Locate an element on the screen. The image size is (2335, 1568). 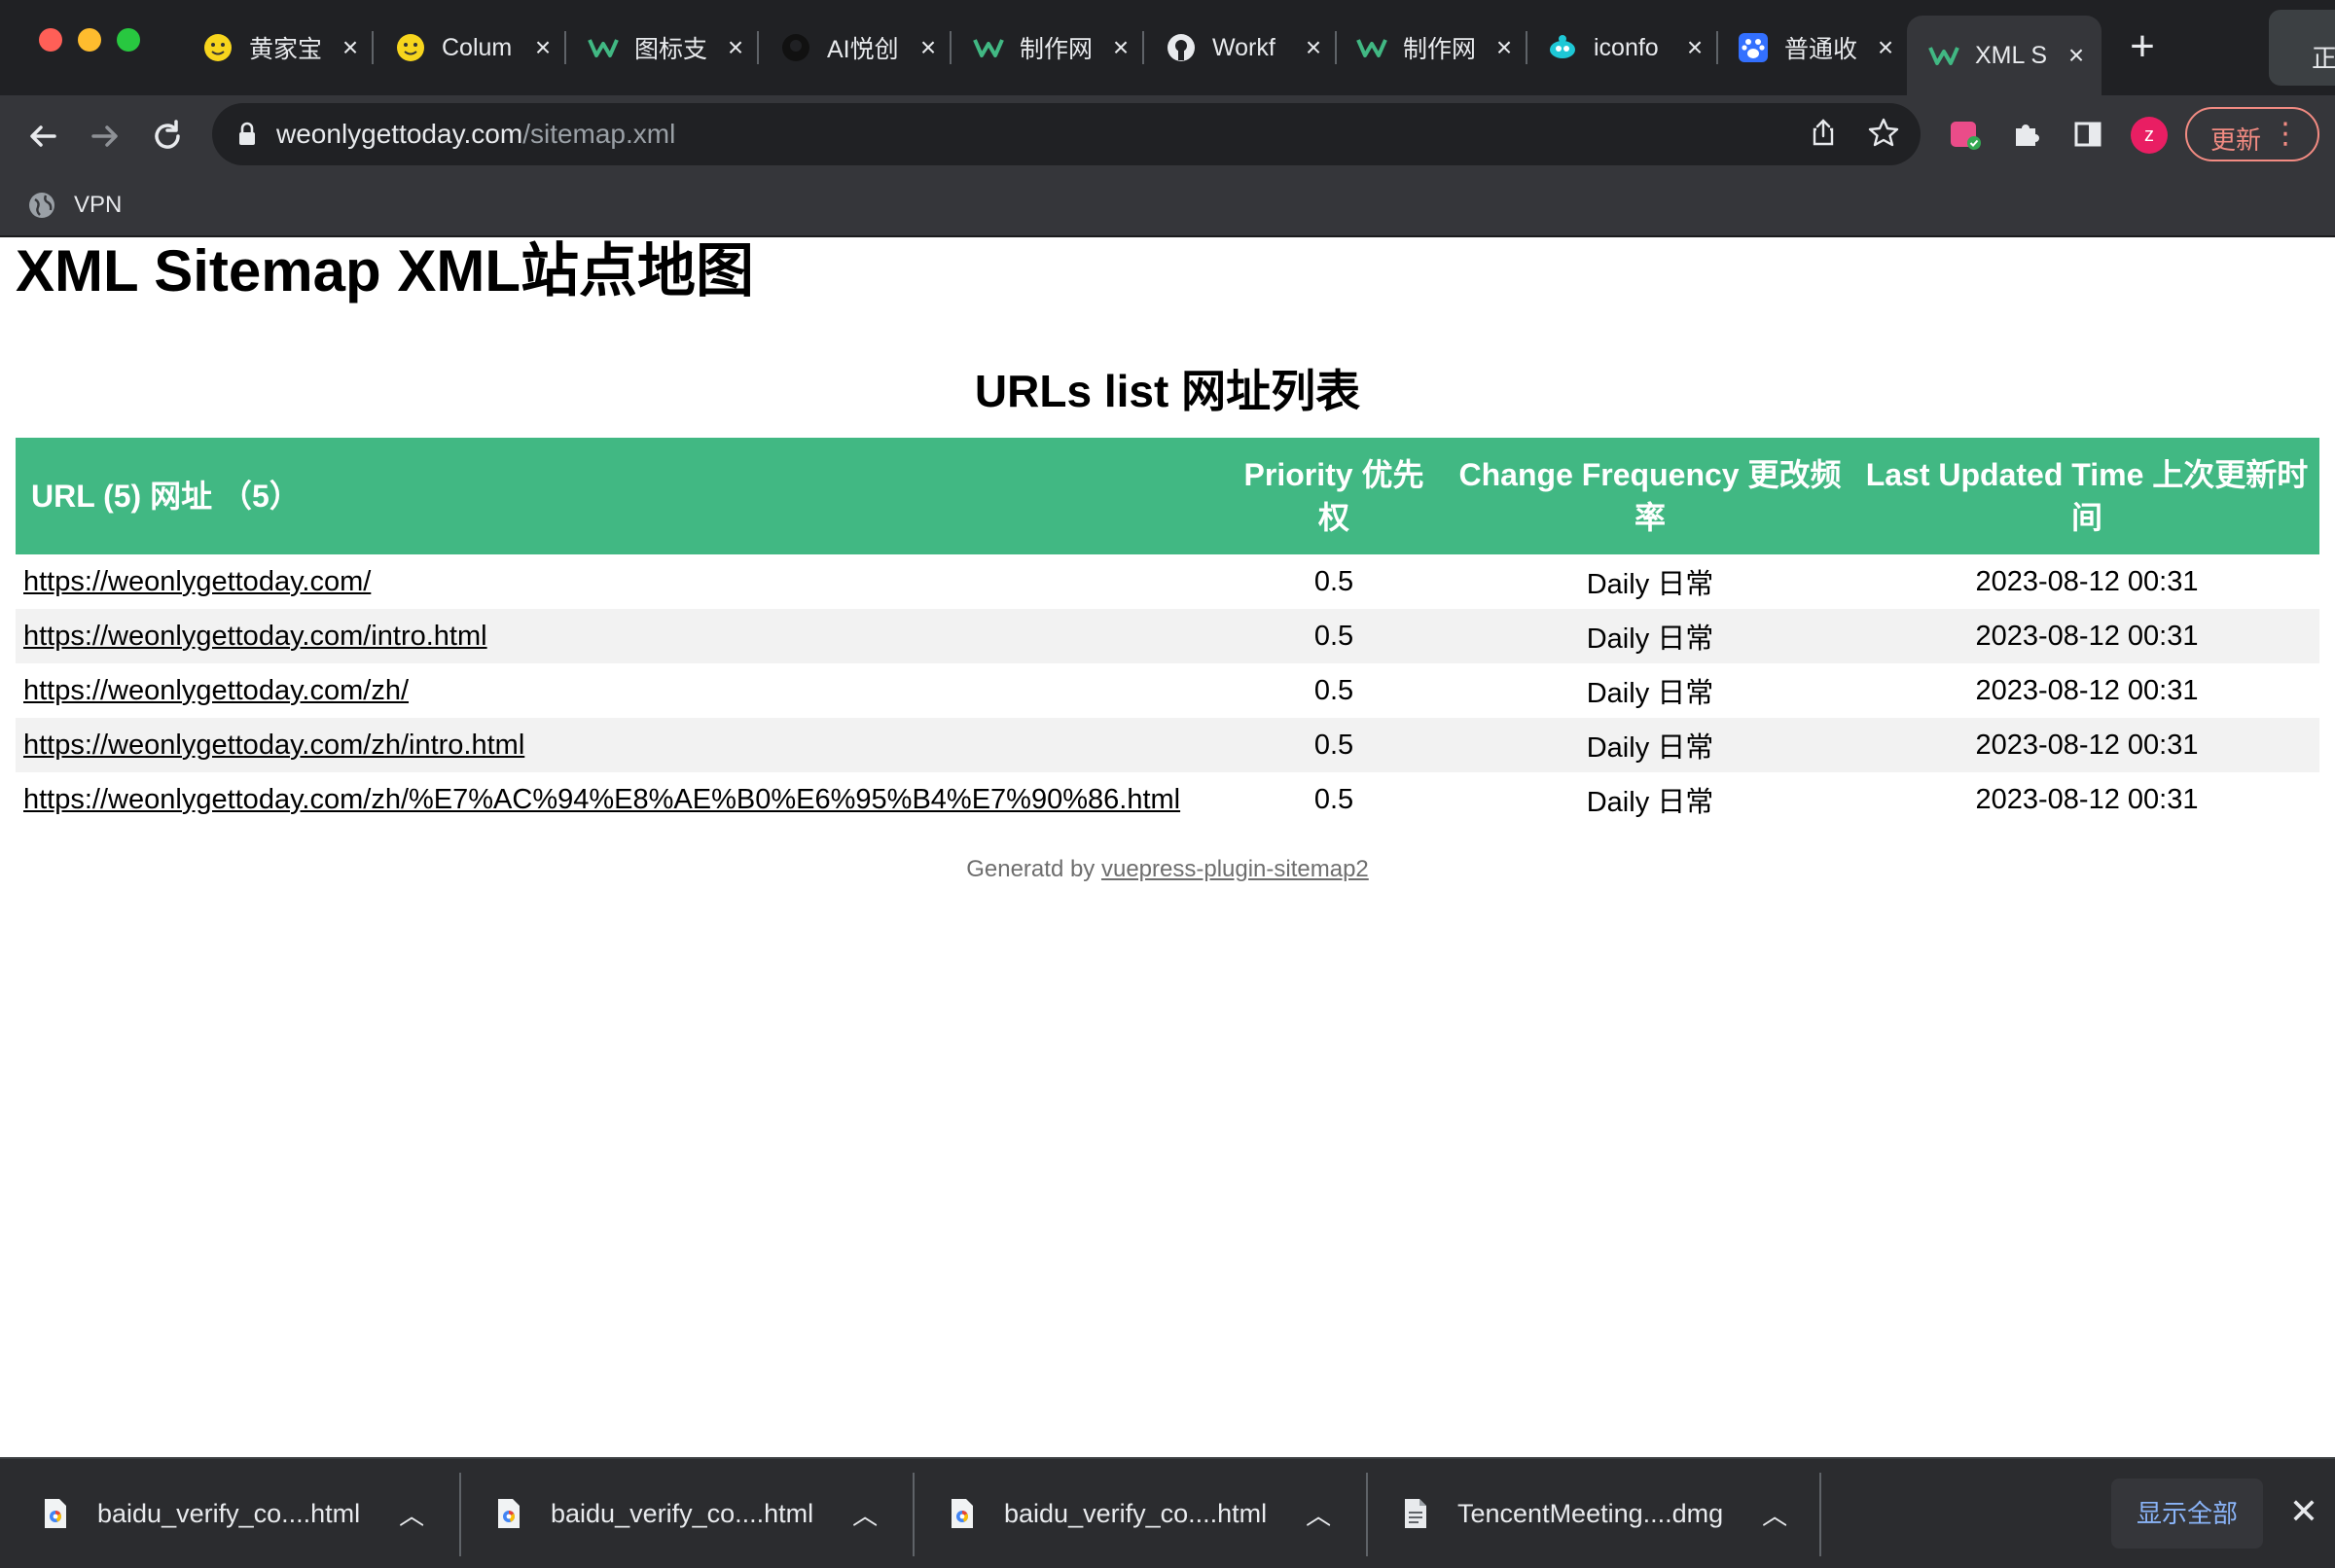
footer-text: Generatd by is located at coordinates (1033, 869).